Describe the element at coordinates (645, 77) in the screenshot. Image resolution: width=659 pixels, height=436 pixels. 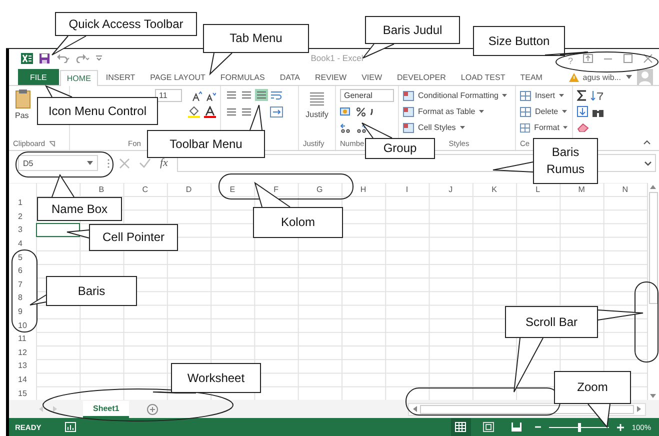
I see `avatar-silhouette-icon` at that location.